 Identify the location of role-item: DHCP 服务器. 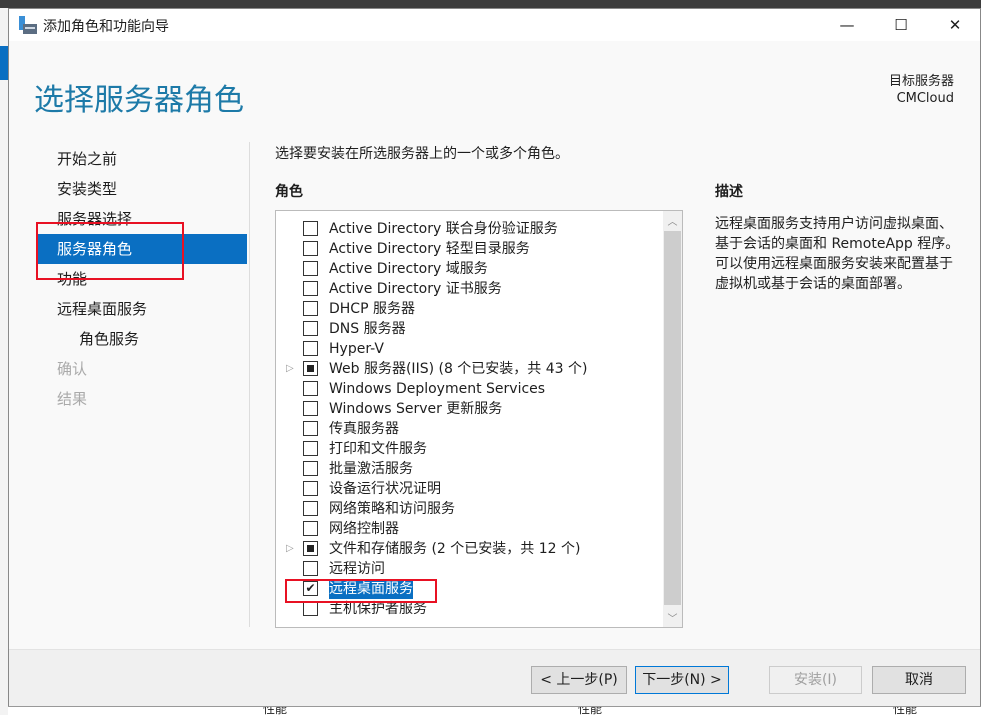
(469, 309).